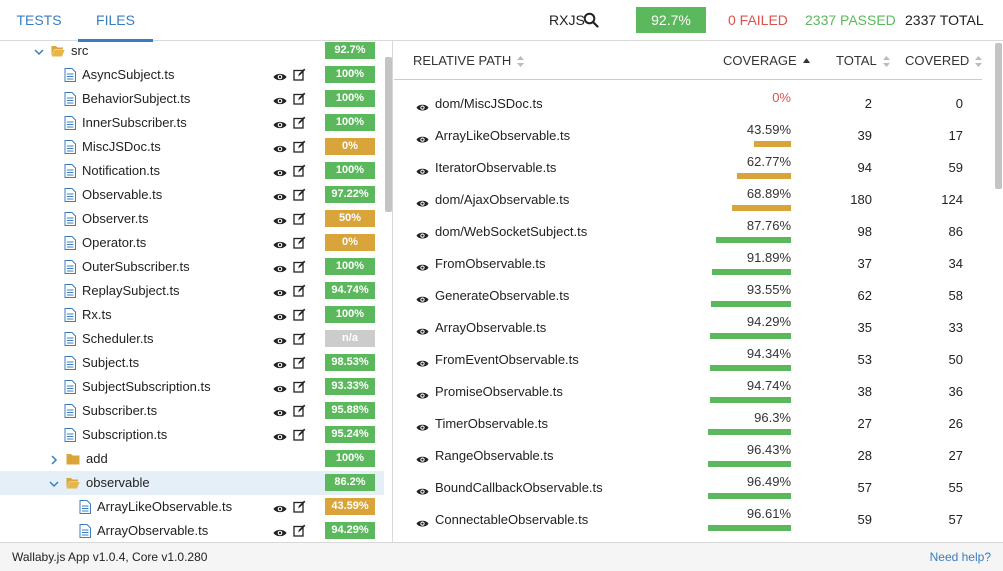 The image size is (1003, 571). What do you see at coordinates (688, 328) in the screenshot?
I see `table-row: ArrayObservable.ts 94.29% 35 33` at bounding box center [688, 328].